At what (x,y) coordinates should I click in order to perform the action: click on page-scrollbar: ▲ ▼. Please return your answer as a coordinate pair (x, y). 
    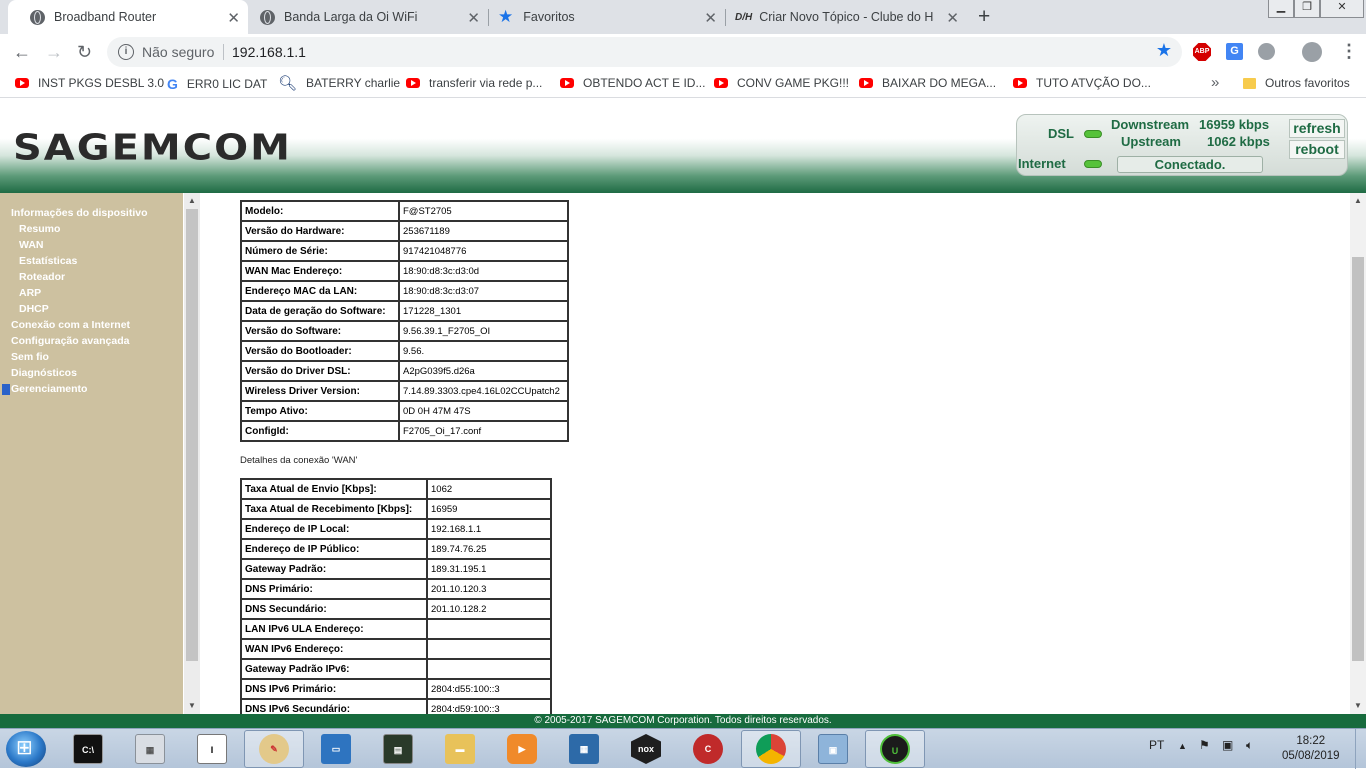
    Looking at the image, I should click on (1358, 453).